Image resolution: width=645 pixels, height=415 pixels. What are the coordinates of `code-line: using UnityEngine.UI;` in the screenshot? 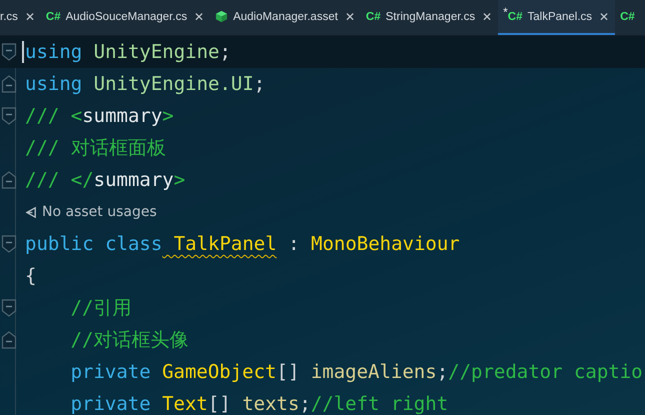 It's located at (145, 84).